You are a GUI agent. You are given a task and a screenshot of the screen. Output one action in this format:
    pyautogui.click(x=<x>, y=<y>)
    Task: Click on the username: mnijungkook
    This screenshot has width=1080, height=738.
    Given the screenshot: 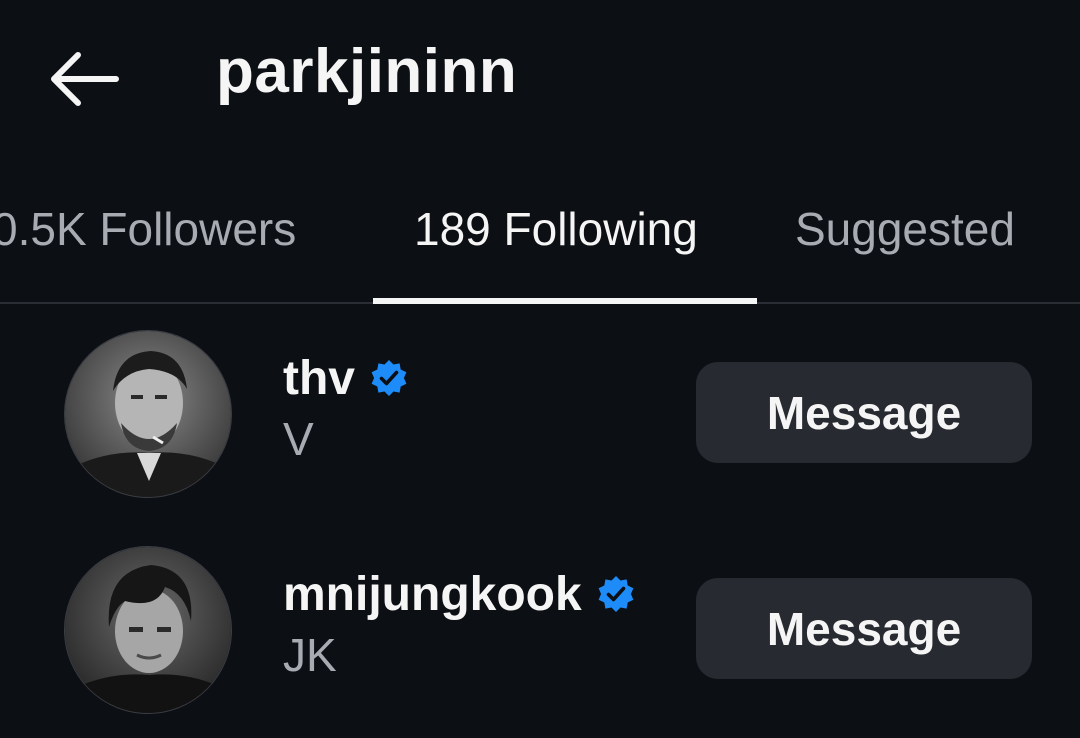 What is the action you would take?
    pyautogui.click(x=432, y=594)
    